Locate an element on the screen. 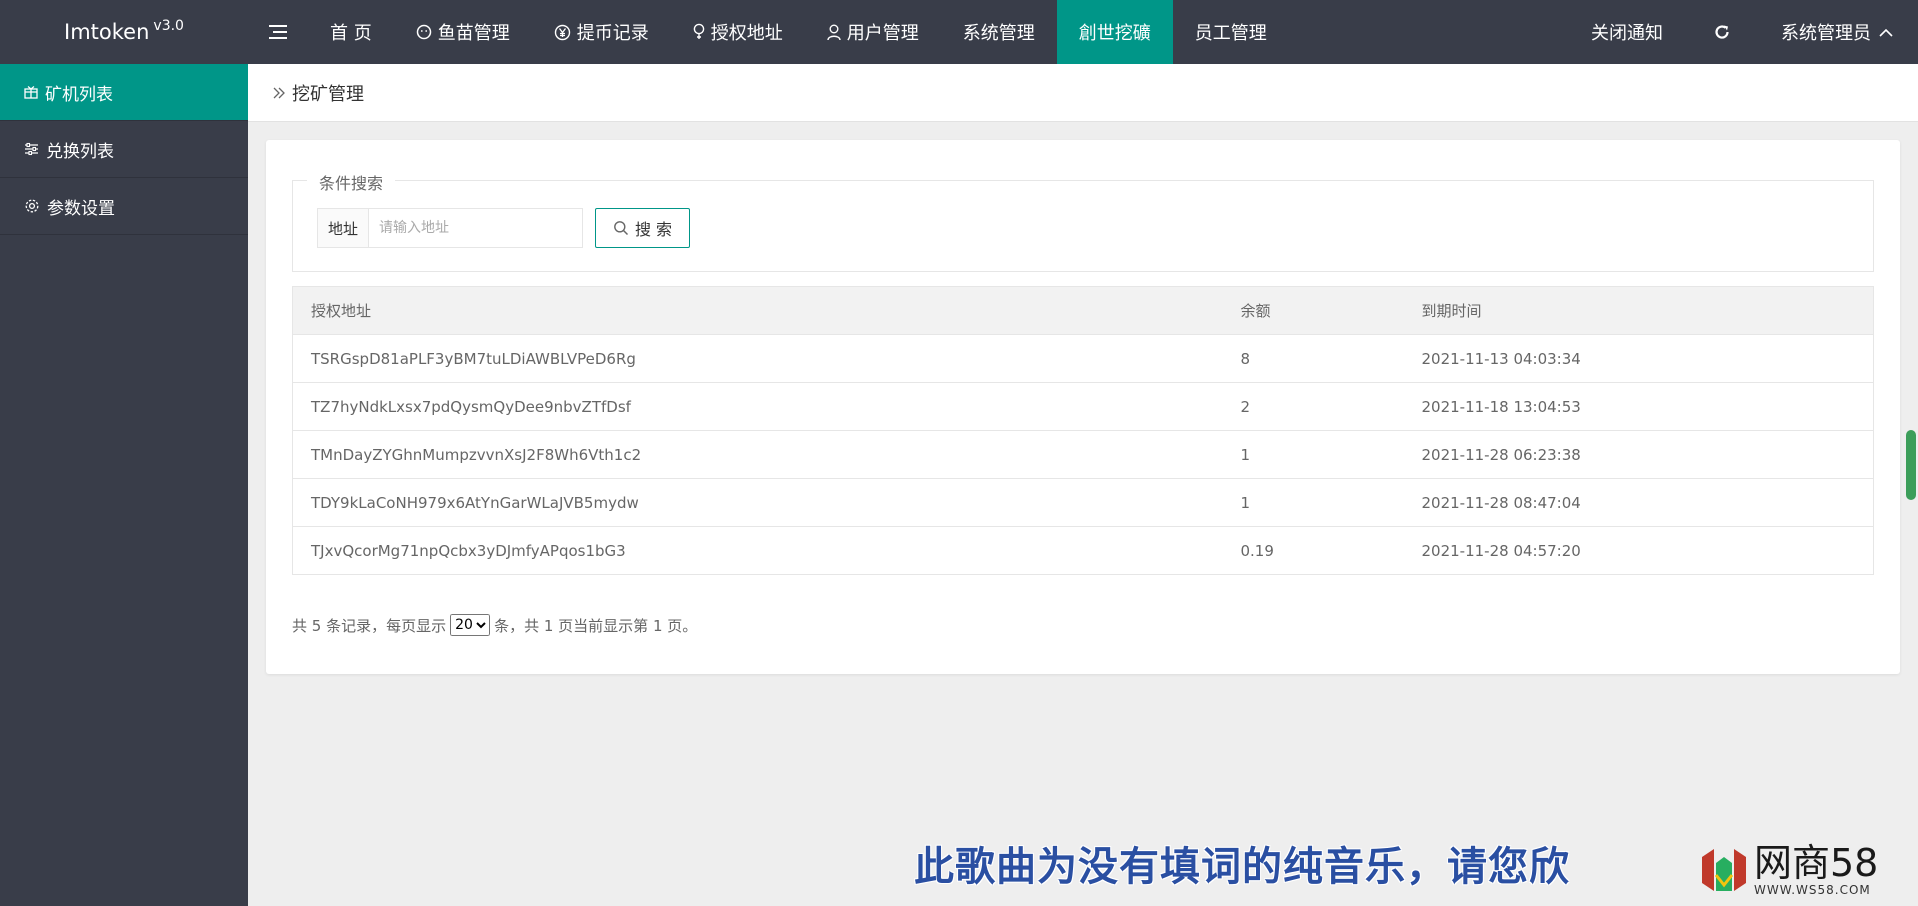 This screenshot has width=1918, height=906. nav-label: 鱼苗管理 is located at coordinates (473, 33).